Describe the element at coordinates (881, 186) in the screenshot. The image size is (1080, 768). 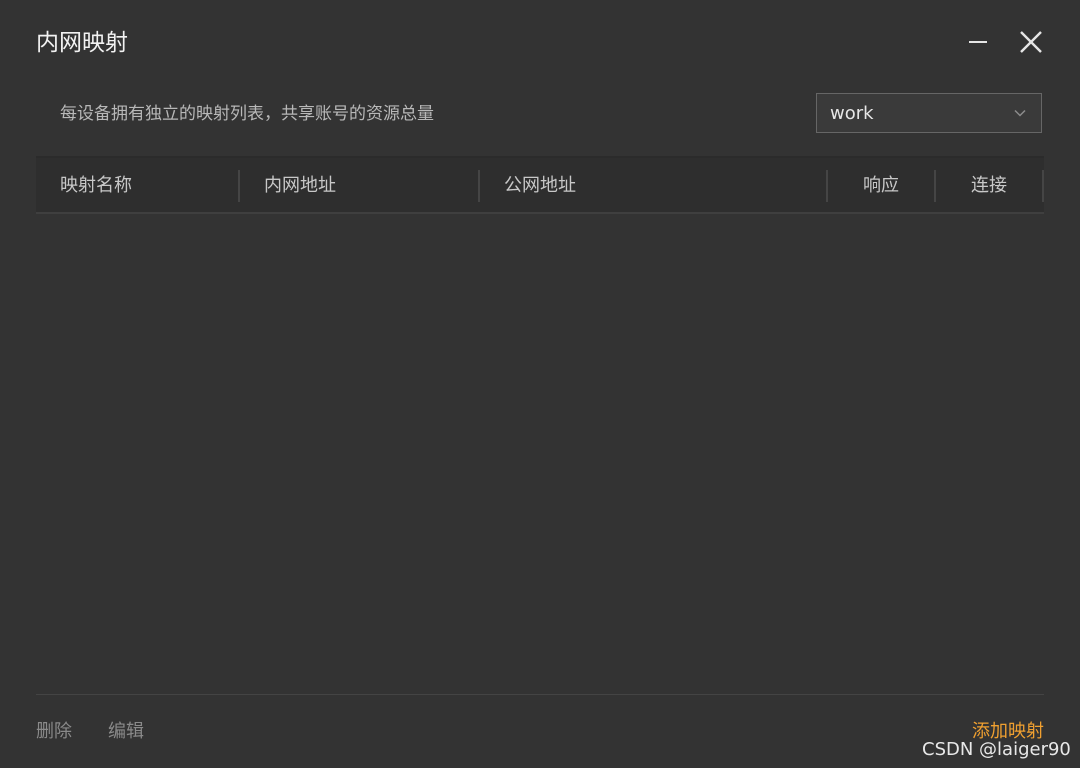
I see `column-header-response: 响应` at that location.